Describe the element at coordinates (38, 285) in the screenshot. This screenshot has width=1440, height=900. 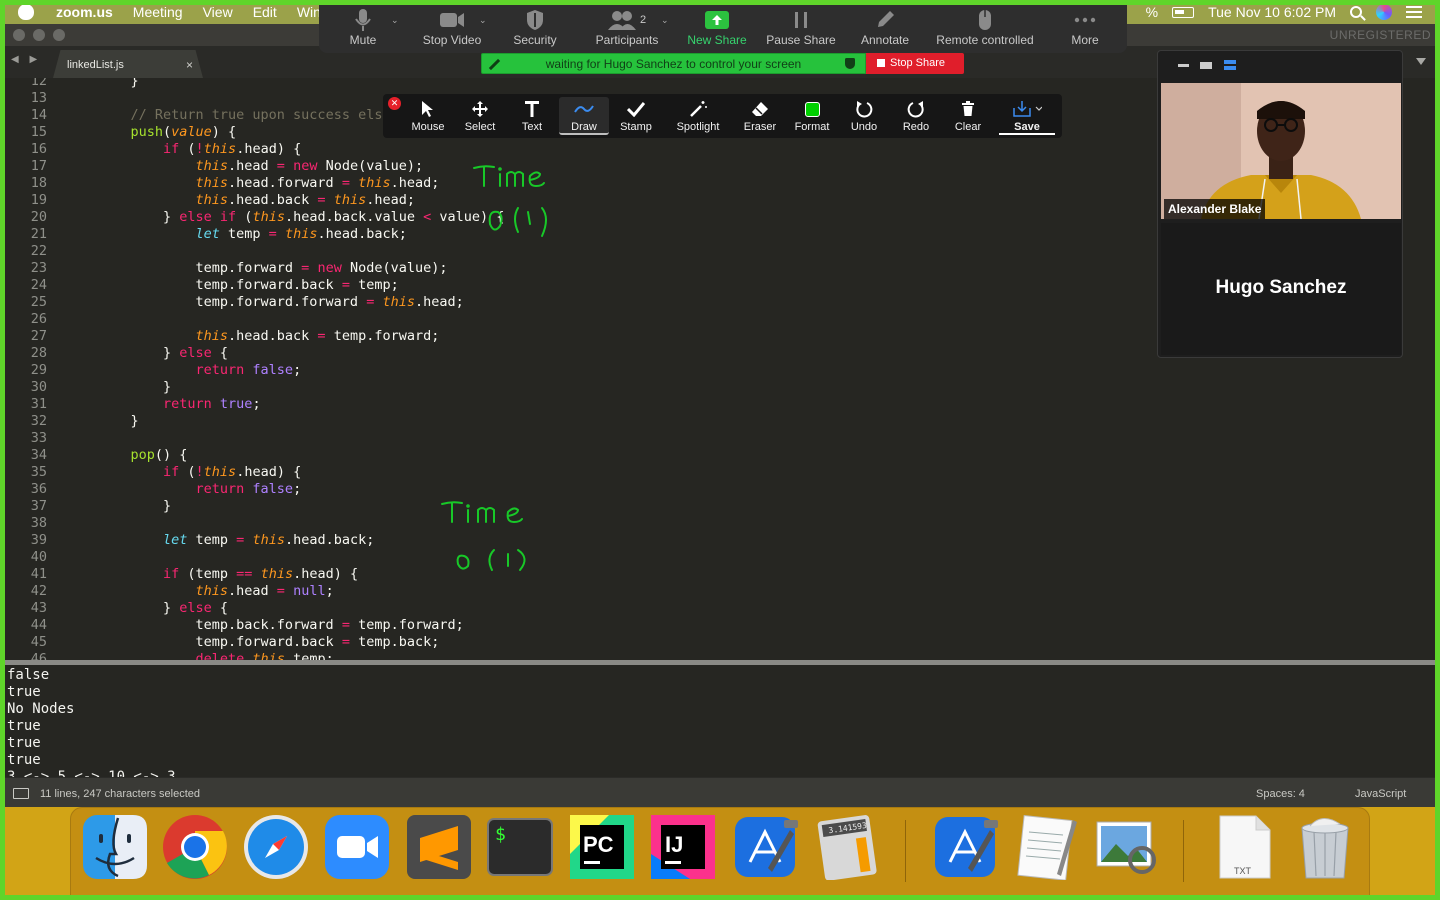
I see `line-number: 24` at that location.